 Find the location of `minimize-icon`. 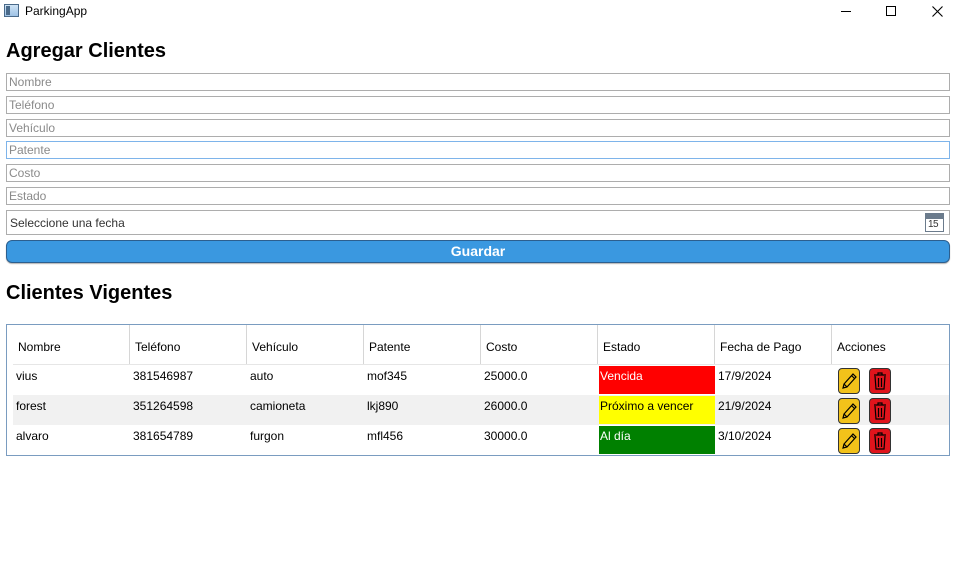

minimize-icon is located at coordinates (846, 11).